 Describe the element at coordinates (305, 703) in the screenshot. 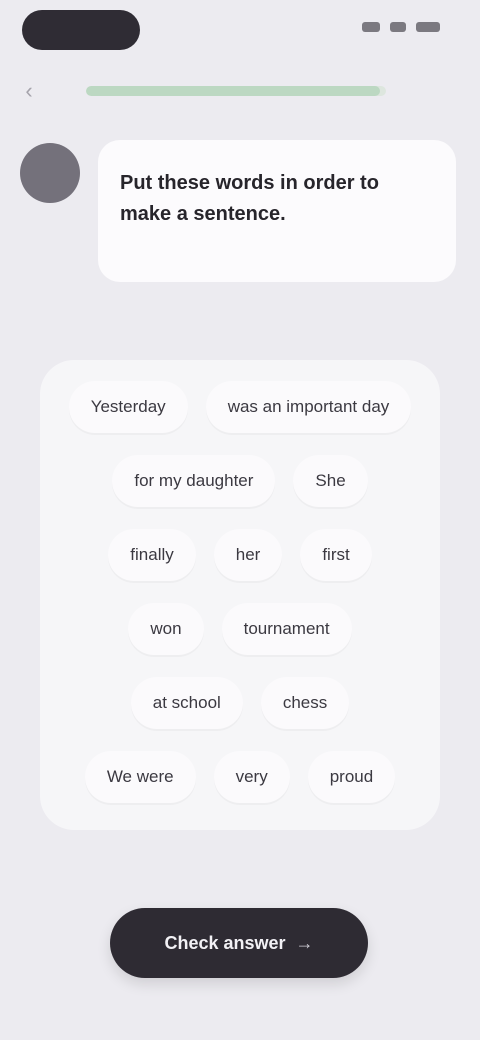

I see `word-chip: chess` at that location.